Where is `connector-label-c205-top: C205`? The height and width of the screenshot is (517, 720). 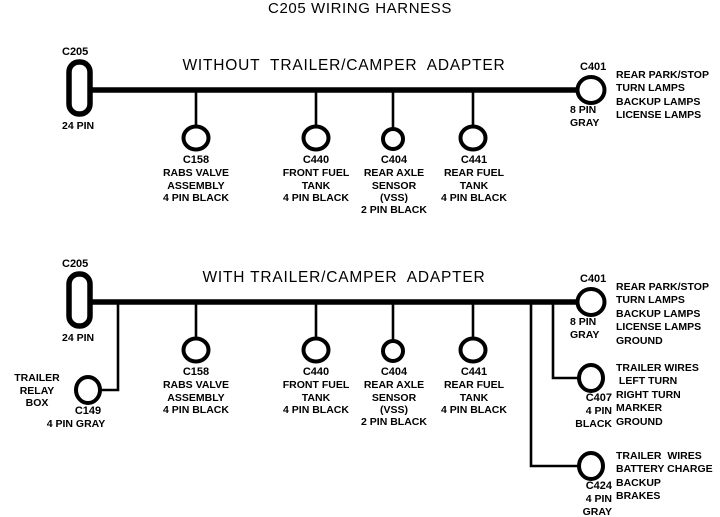 connector-label-c205-top: C205 is located at coordinates (75, 52).